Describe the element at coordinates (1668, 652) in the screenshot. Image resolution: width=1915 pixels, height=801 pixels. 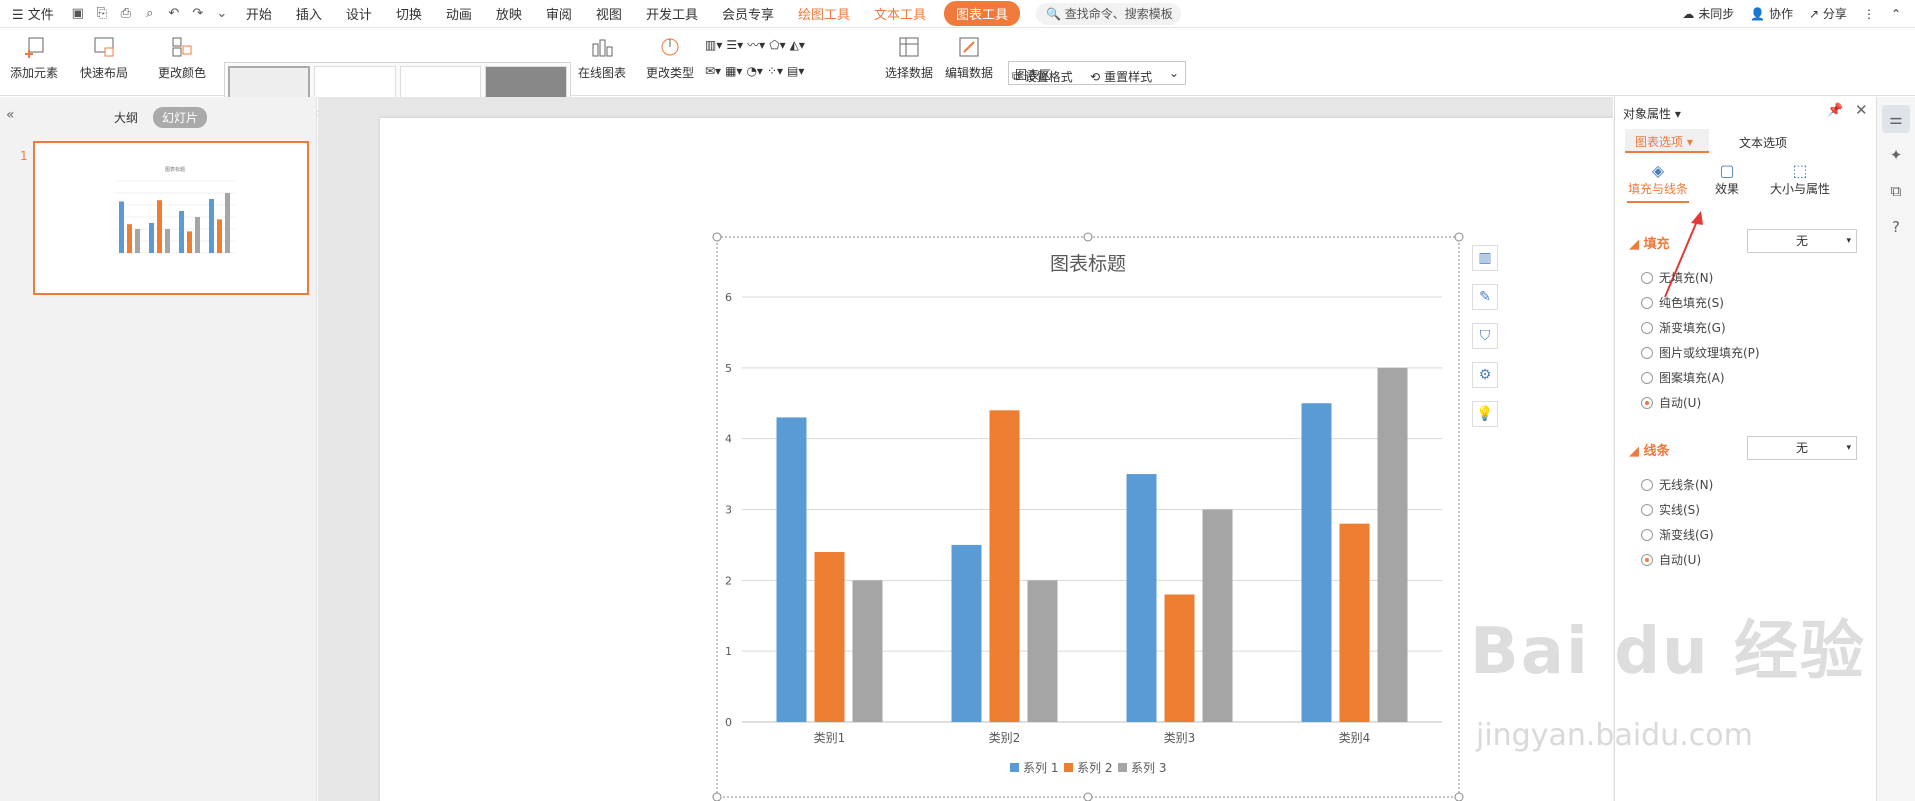
I see `watermark-main: Bai du 经验` at that location.